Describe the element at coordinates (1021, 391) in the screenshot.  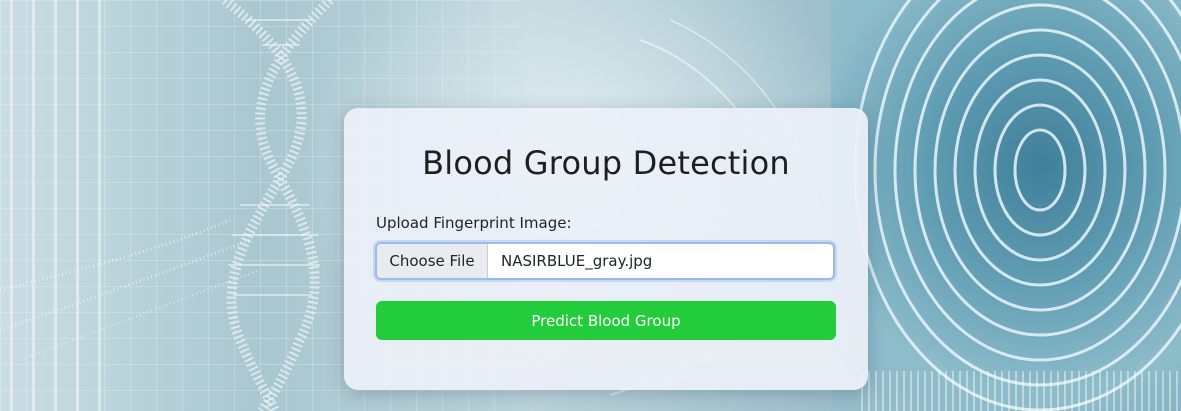
I see `decorative-ticks` at that location.